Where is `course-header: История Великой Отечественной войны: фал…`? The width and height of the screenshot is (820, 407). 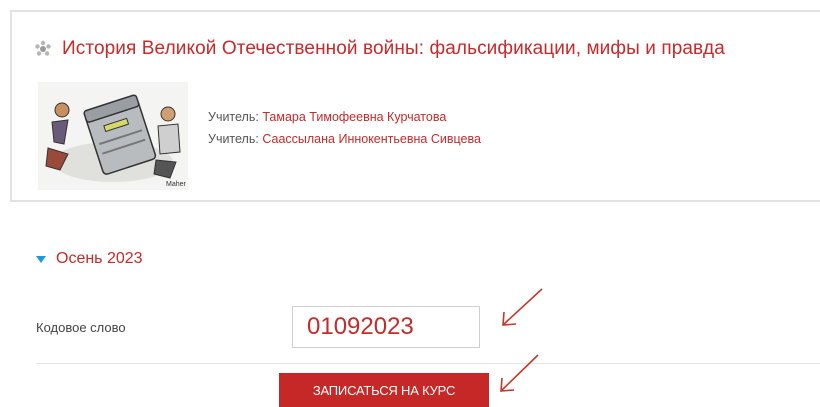
course-header: История Великой Отечественной войны: фал… is located at coordinates (379, 49).